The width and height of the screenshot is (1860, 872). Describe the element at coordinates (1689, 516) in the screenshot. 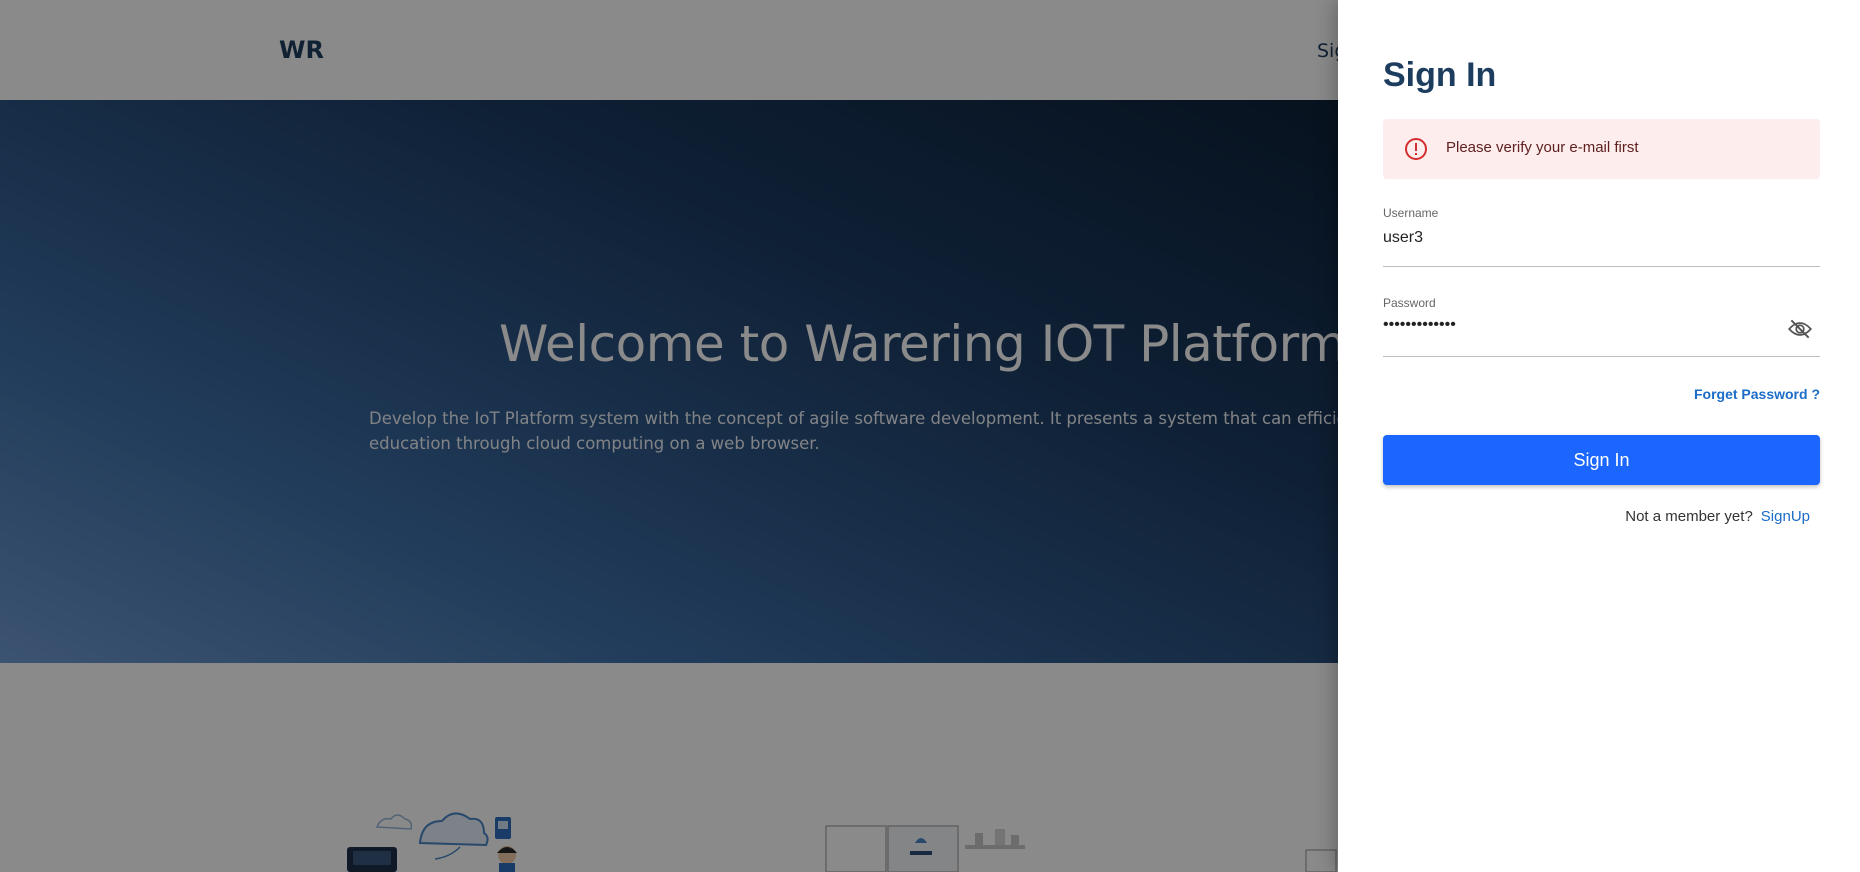

I see `member-prompt-text: Not a member yet?` at that location.